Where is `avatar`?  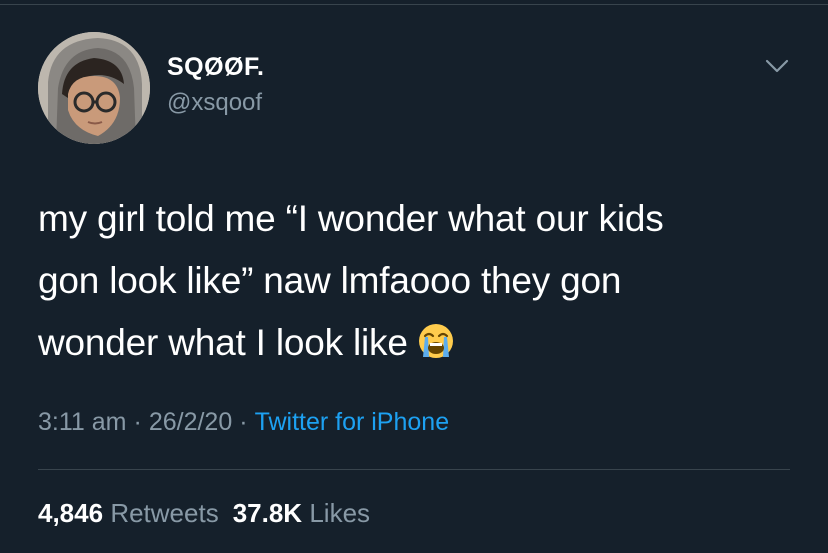 avatar is located at coordinates (94, 88).